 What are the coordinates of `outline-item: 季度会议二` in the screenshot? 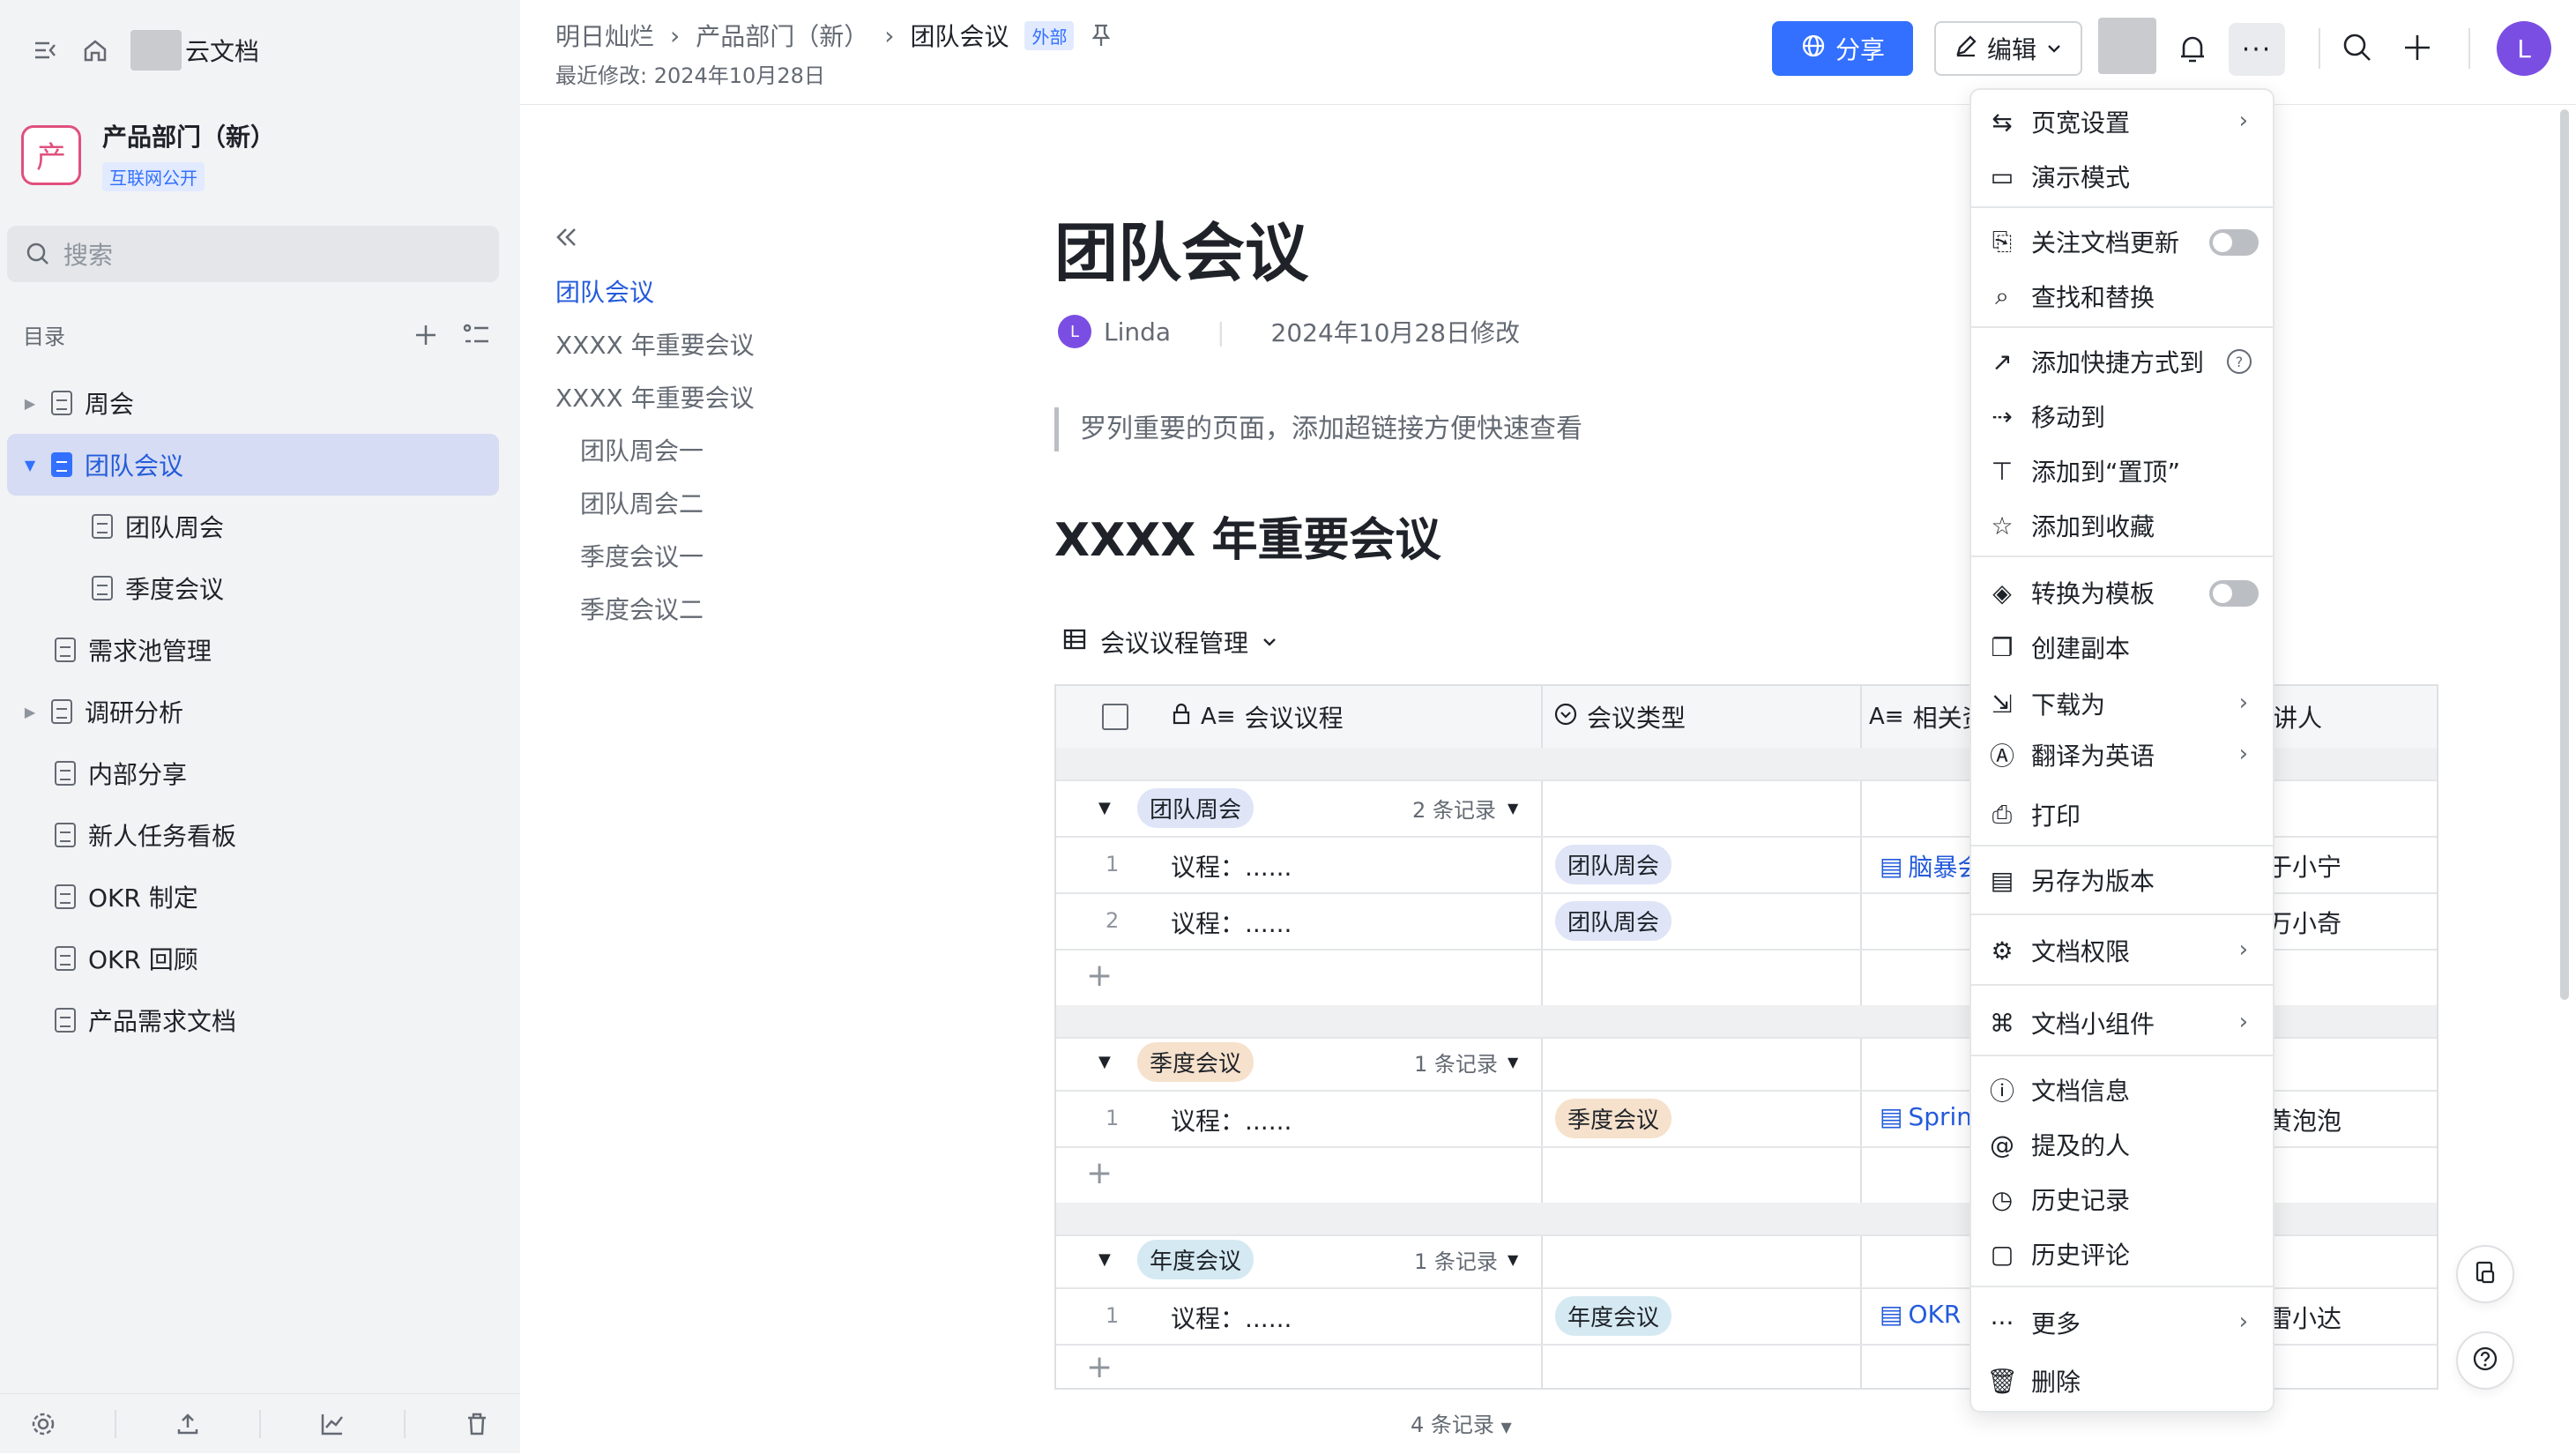 It's located at (687, 608).